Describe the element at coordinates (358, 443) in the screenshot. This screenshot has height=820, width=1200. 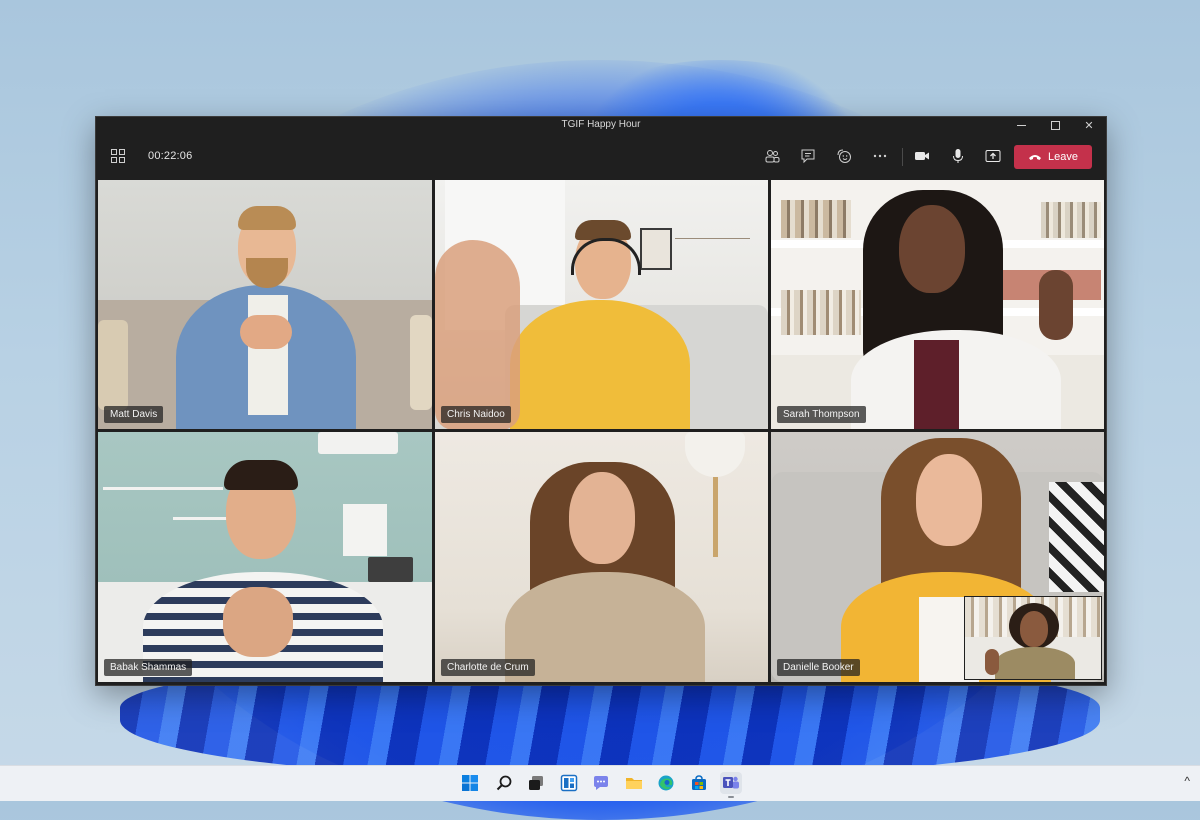
I see `air-conditioner` at that location.